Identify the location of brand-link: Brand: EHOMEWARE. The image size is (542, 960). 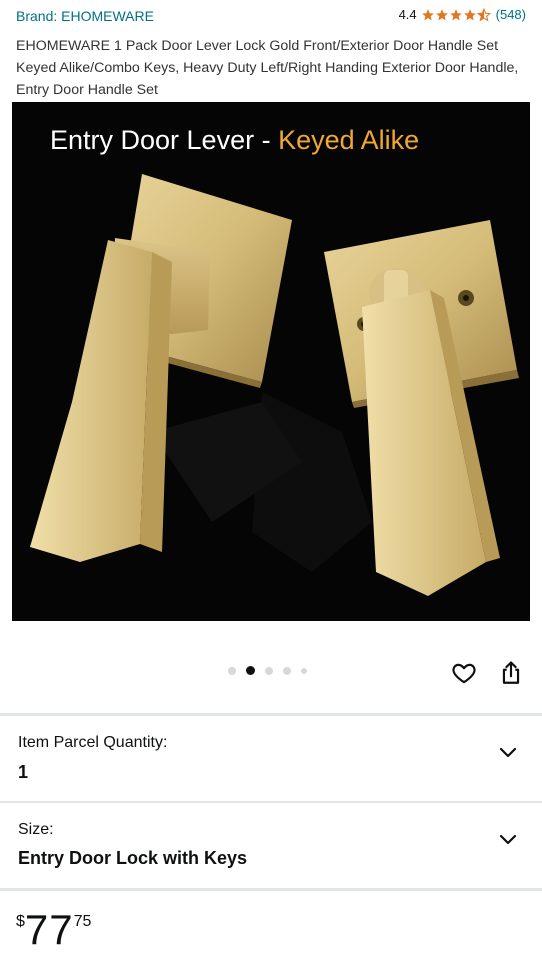
(85, 16).